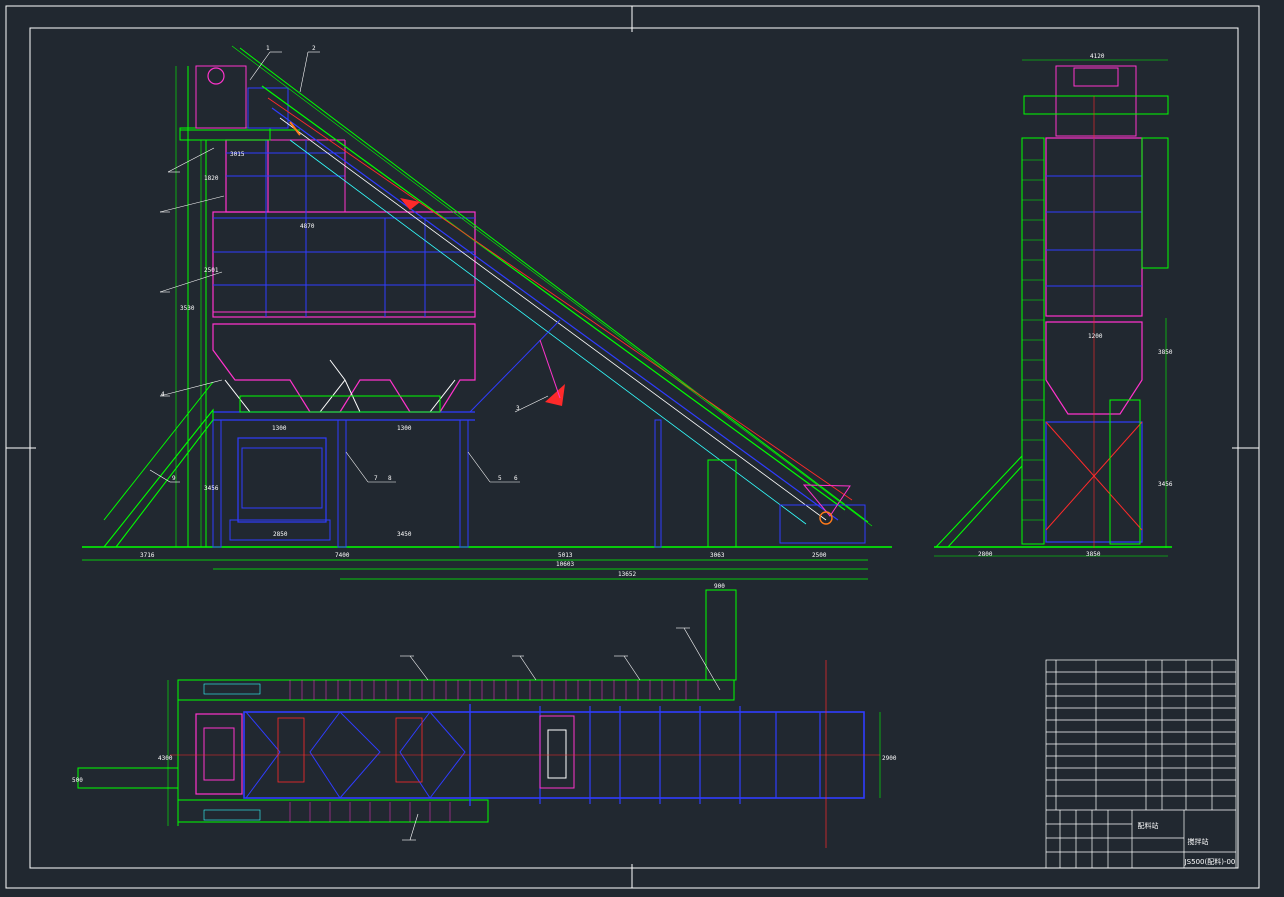 This screenshot has width=1284, height=897. I want to click on part-callout-label: 7, so click(376, 478).